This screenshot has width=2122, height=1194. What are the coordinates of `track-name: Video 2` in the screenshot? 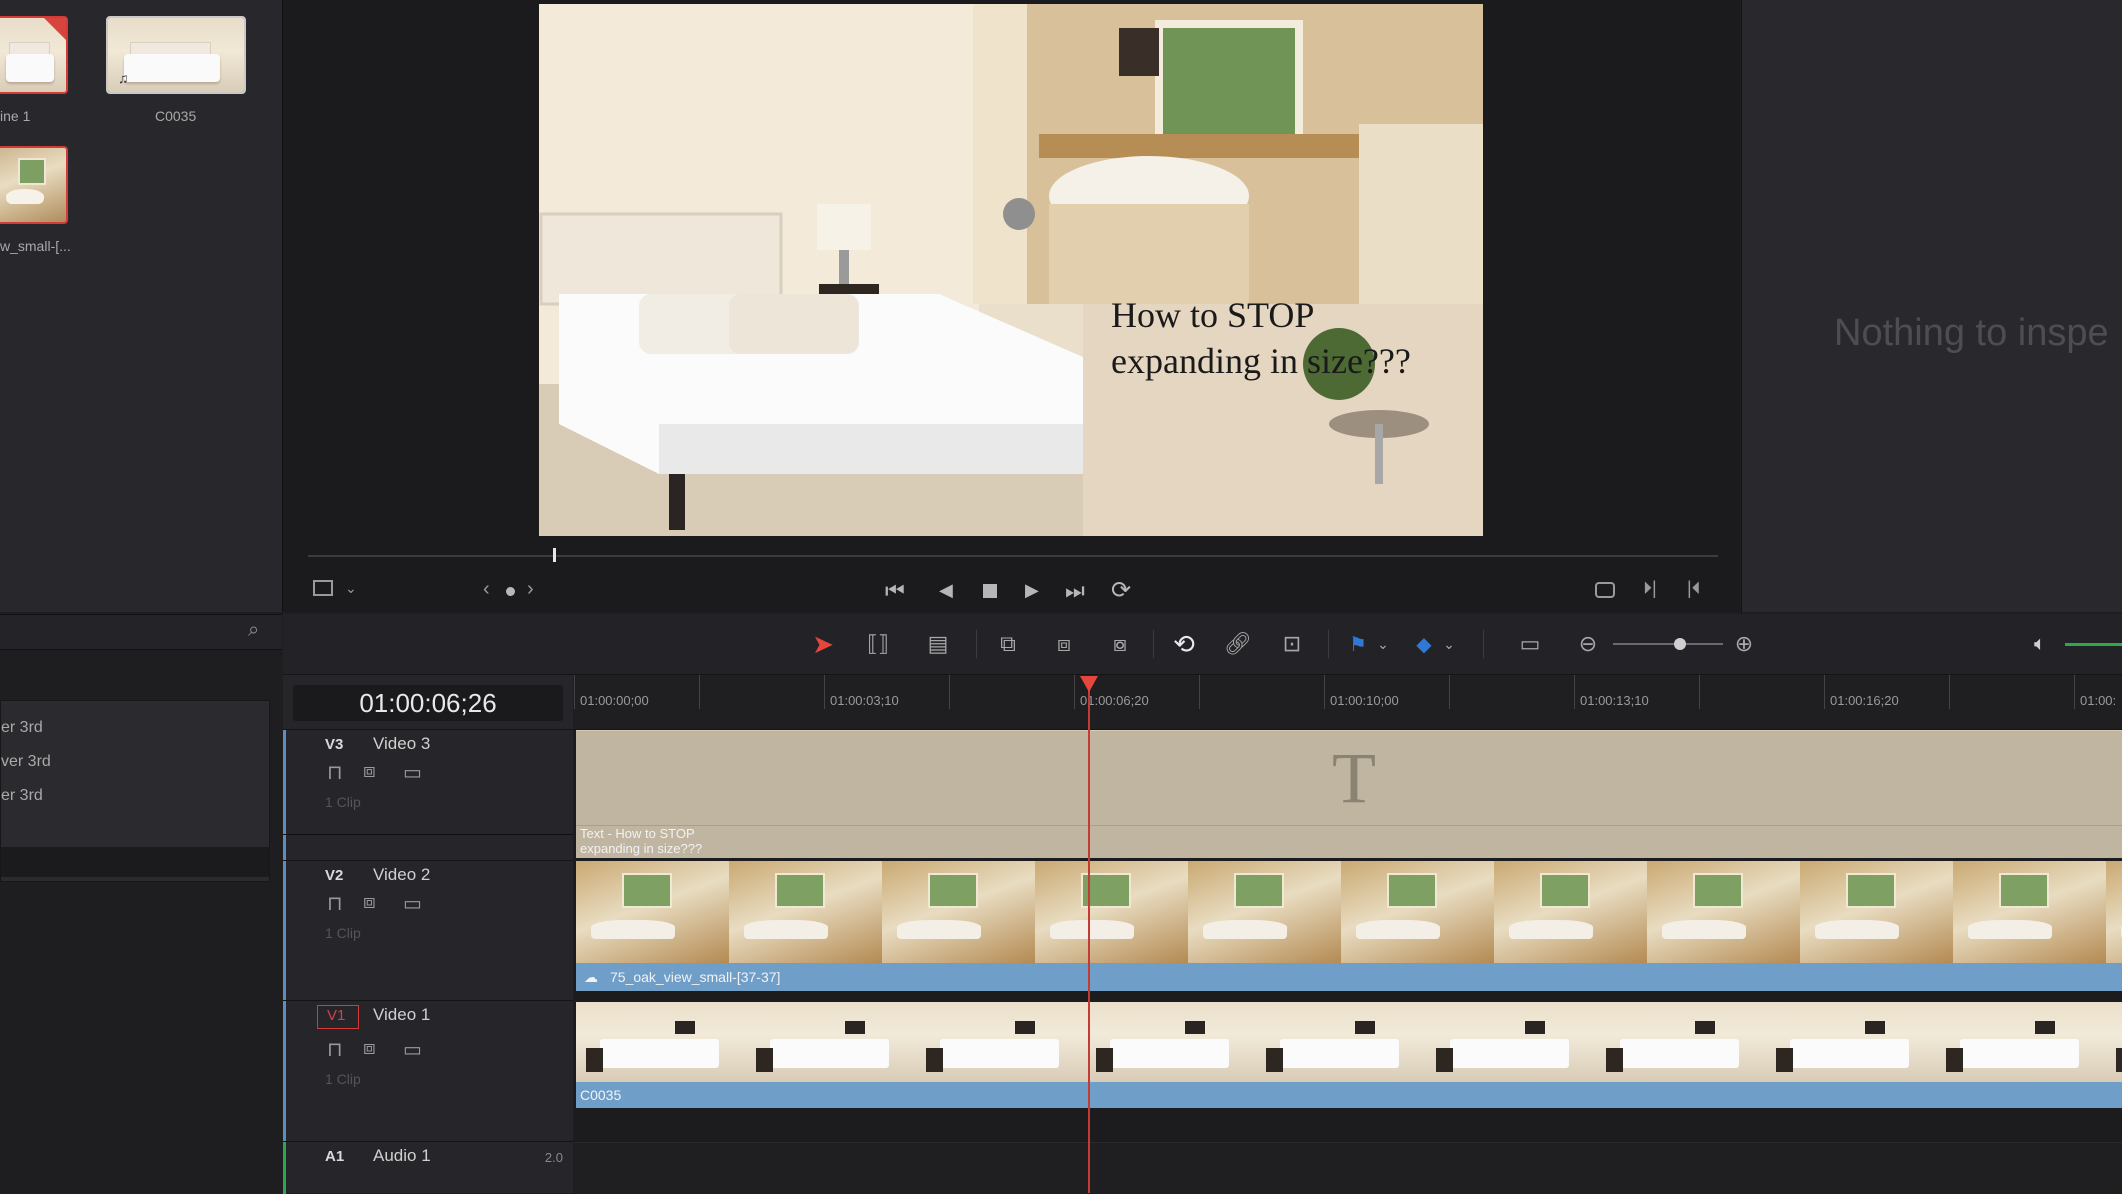 It's located at (401, 875).